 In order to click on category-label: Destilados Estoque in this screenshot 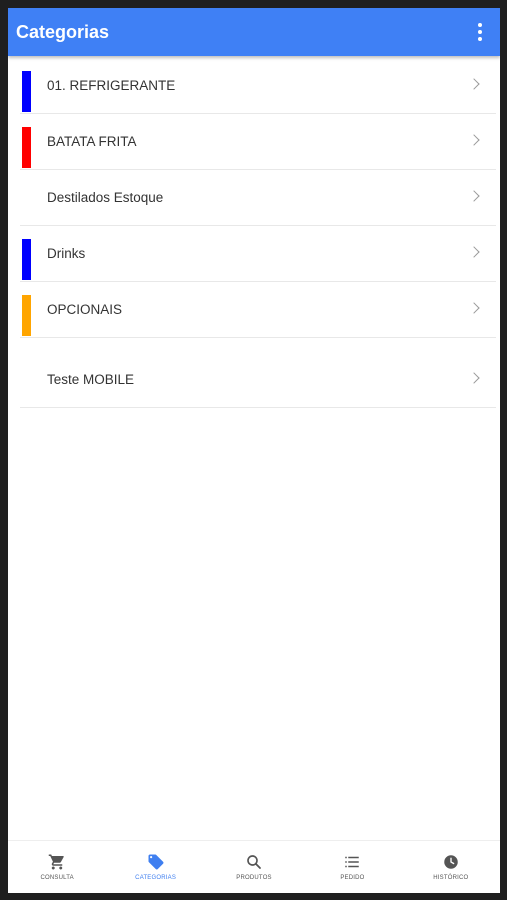, I will do `click(105, 197)`.